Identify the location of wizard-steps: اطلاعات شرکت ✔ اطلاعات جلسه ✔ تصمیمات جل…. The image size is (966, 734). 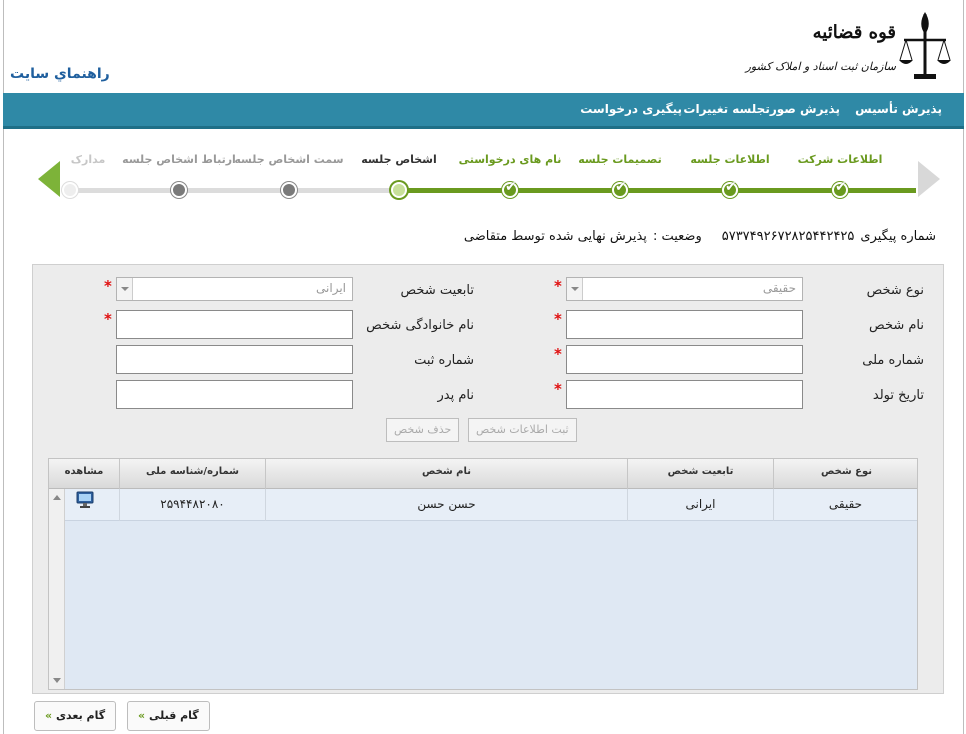
(489, 175).